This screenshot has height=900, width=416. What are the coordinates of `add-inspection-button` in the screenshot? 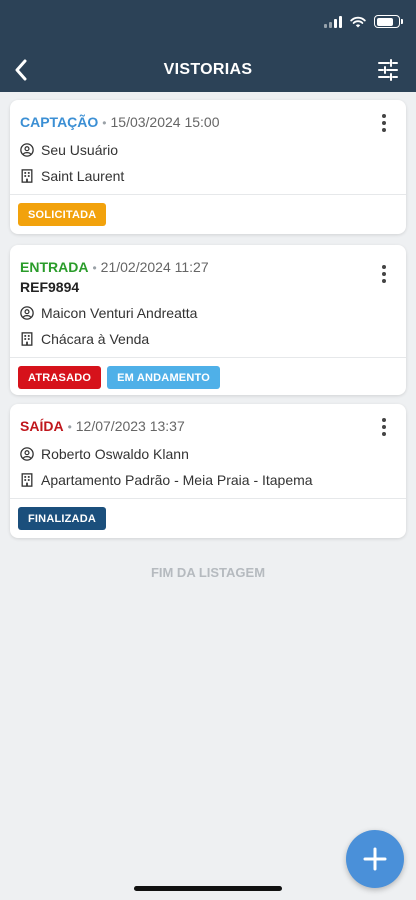 It's located at (375, 859).